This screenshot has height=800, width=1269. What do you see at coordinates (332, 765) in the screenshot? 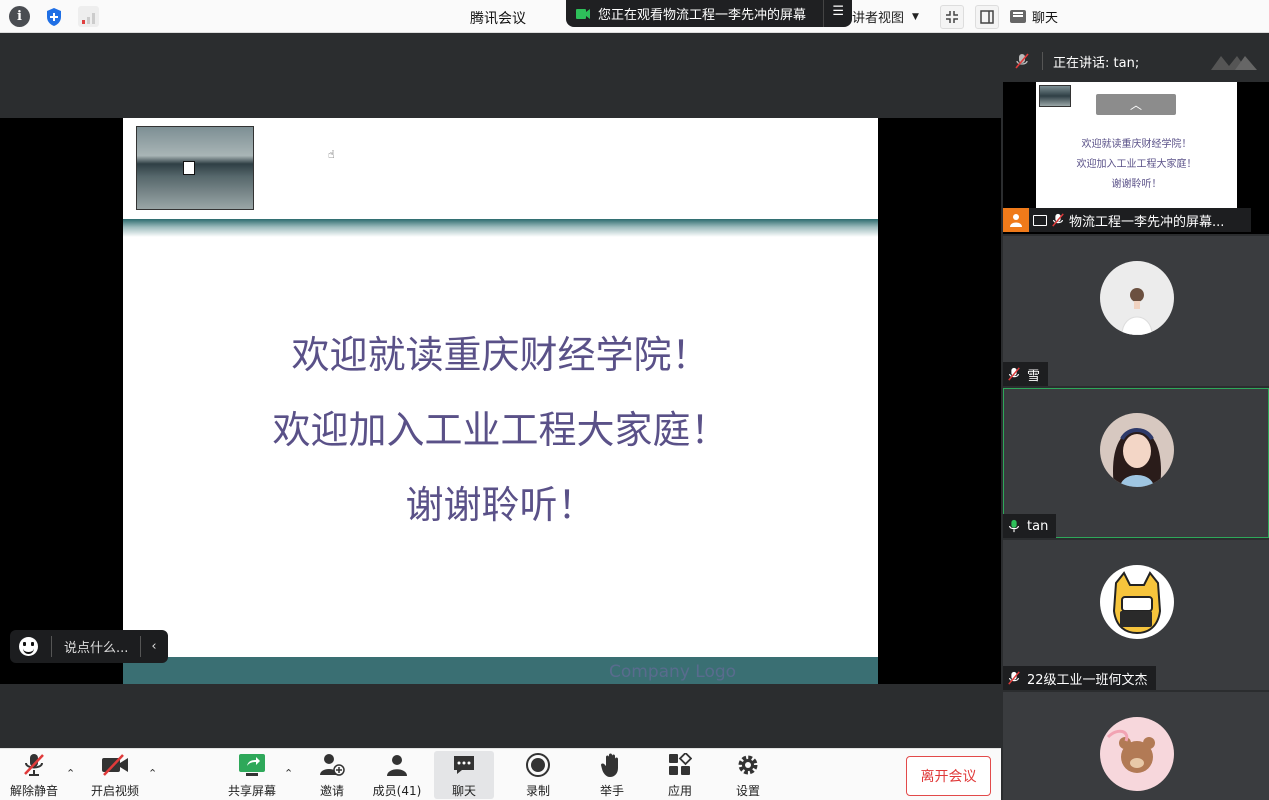
I see `add-user-icon` at bounding box center [332, 765].